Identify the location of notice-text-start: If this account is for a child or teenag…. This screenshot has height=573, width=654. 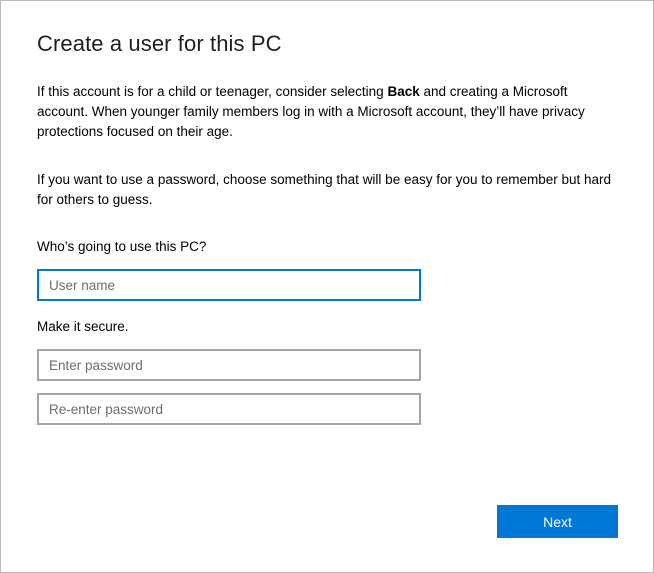
(212, 91).